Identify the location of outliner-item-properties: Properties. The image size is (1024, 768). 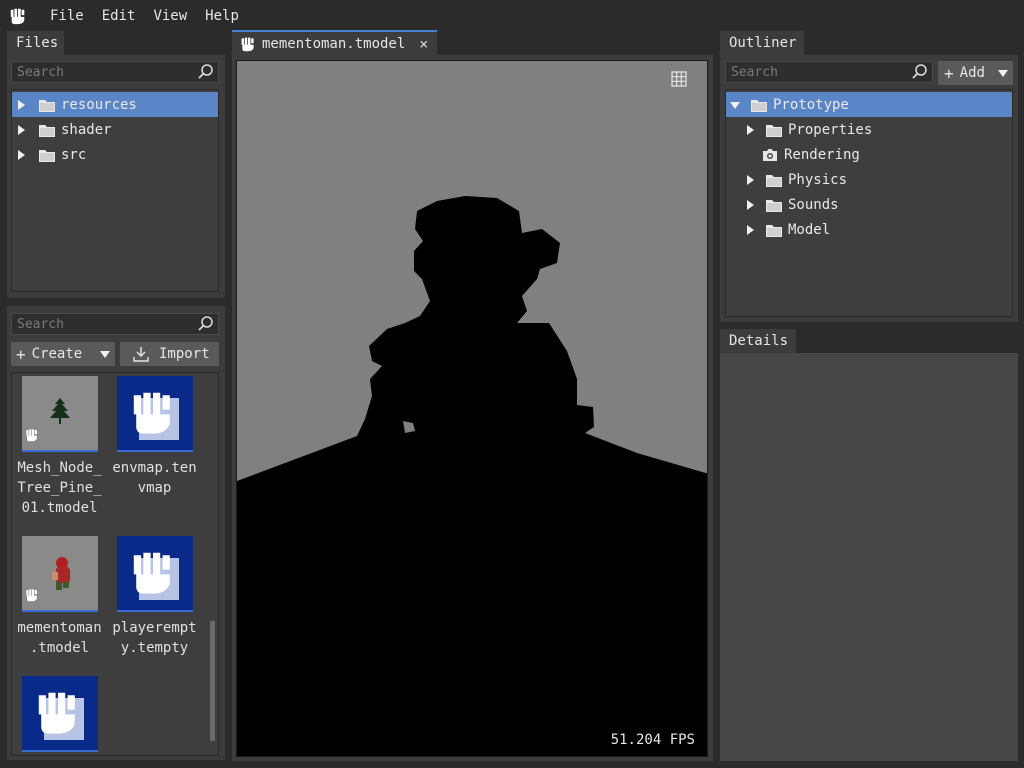
(869, 129).